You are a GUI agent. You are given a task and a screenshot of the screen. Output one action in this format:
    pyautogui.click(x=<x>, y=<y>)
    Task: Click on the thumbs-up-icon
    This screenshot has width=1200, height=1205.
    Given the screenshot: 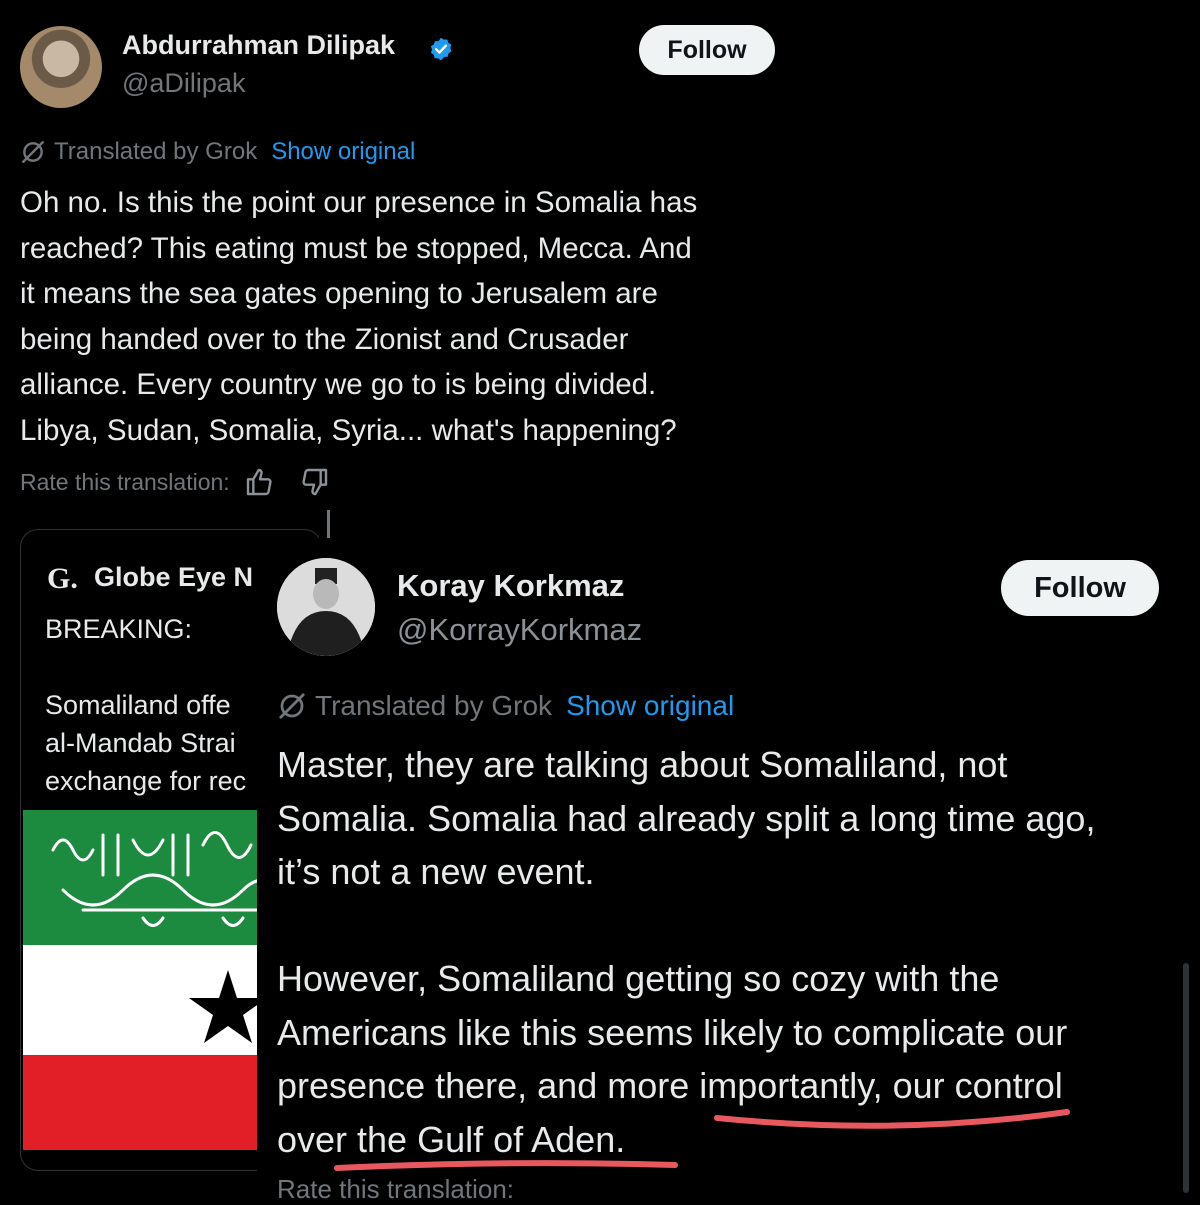 What is the action you would take?
    pyautogui.click(x=260, y=482)
    